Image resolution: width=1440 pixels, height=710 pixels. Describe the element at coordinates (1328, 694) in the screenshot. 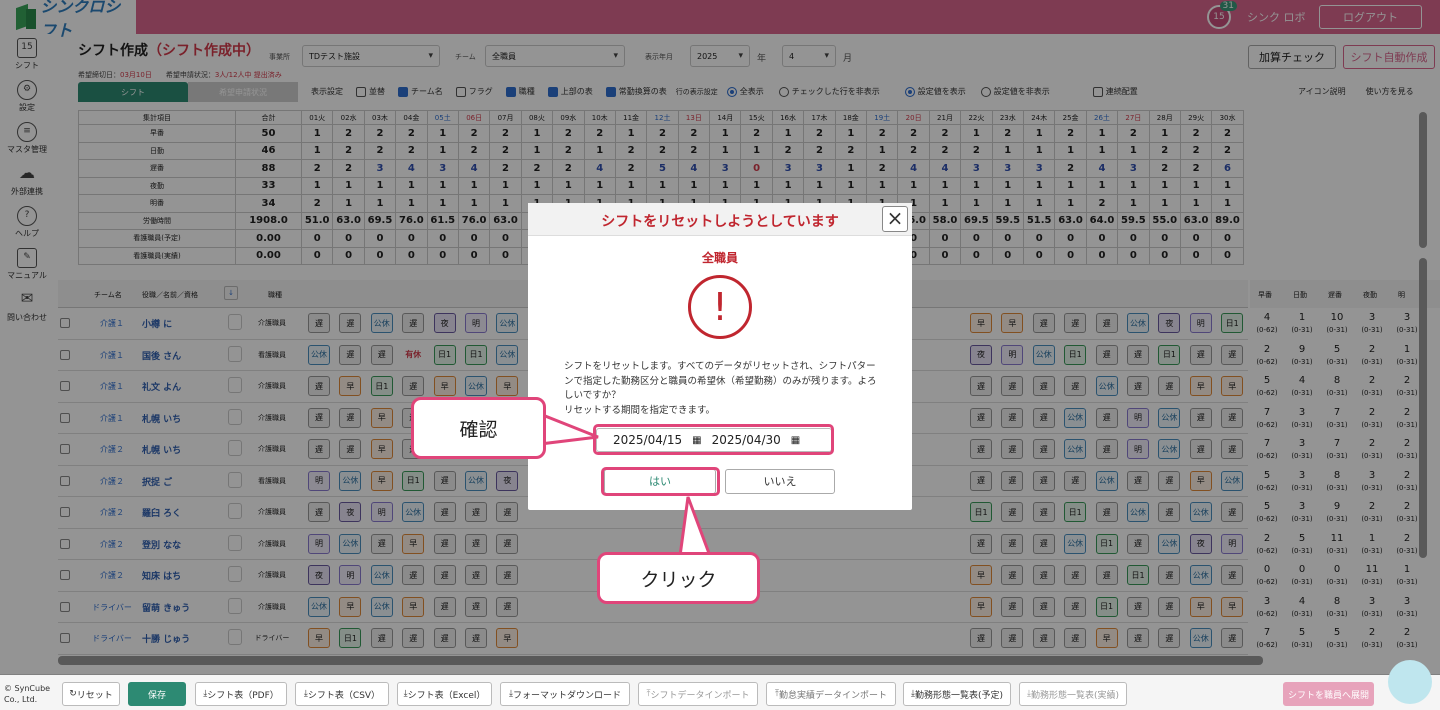

I see `publish-button: シフトを職員へ展開` at that location.